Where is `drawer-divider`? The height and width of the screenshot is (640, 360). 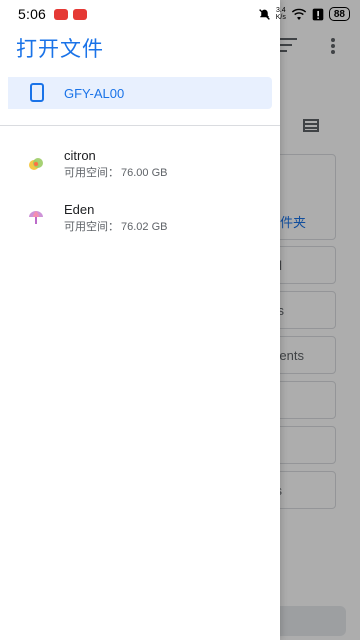 drawer-divider is located at coordinates (140, 125).